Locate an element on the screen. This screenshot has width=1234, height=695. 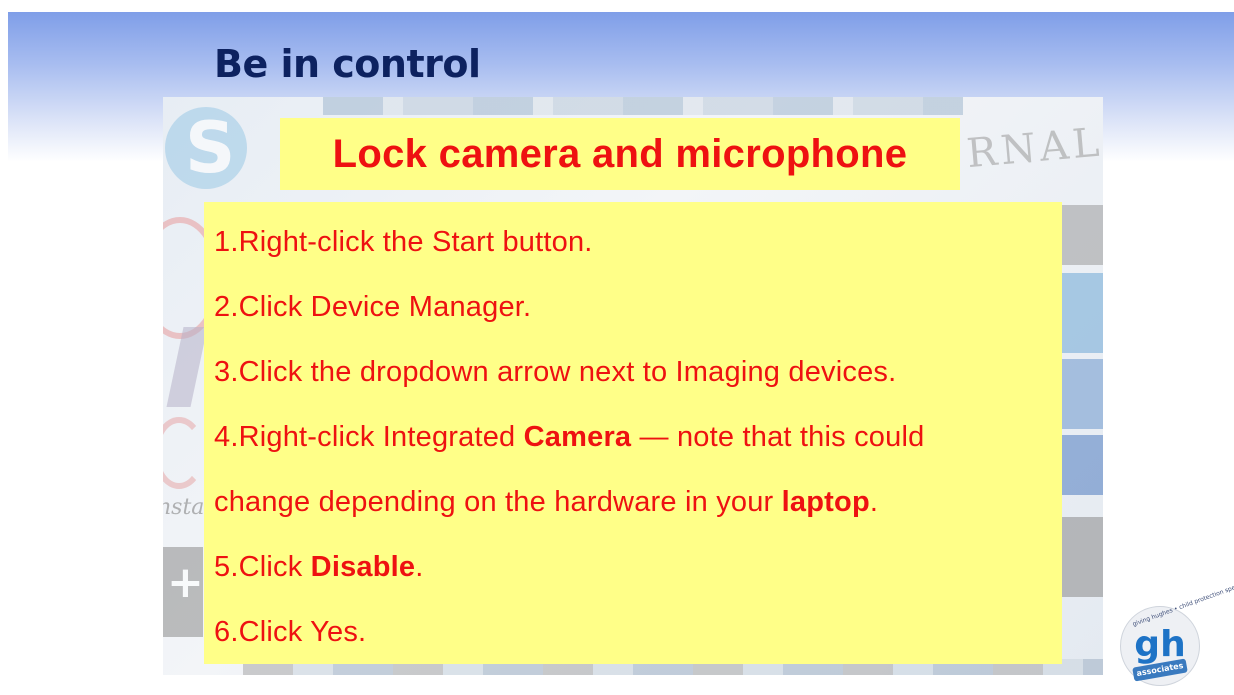
skype-logo-icon is located at coordinates (206, 148).